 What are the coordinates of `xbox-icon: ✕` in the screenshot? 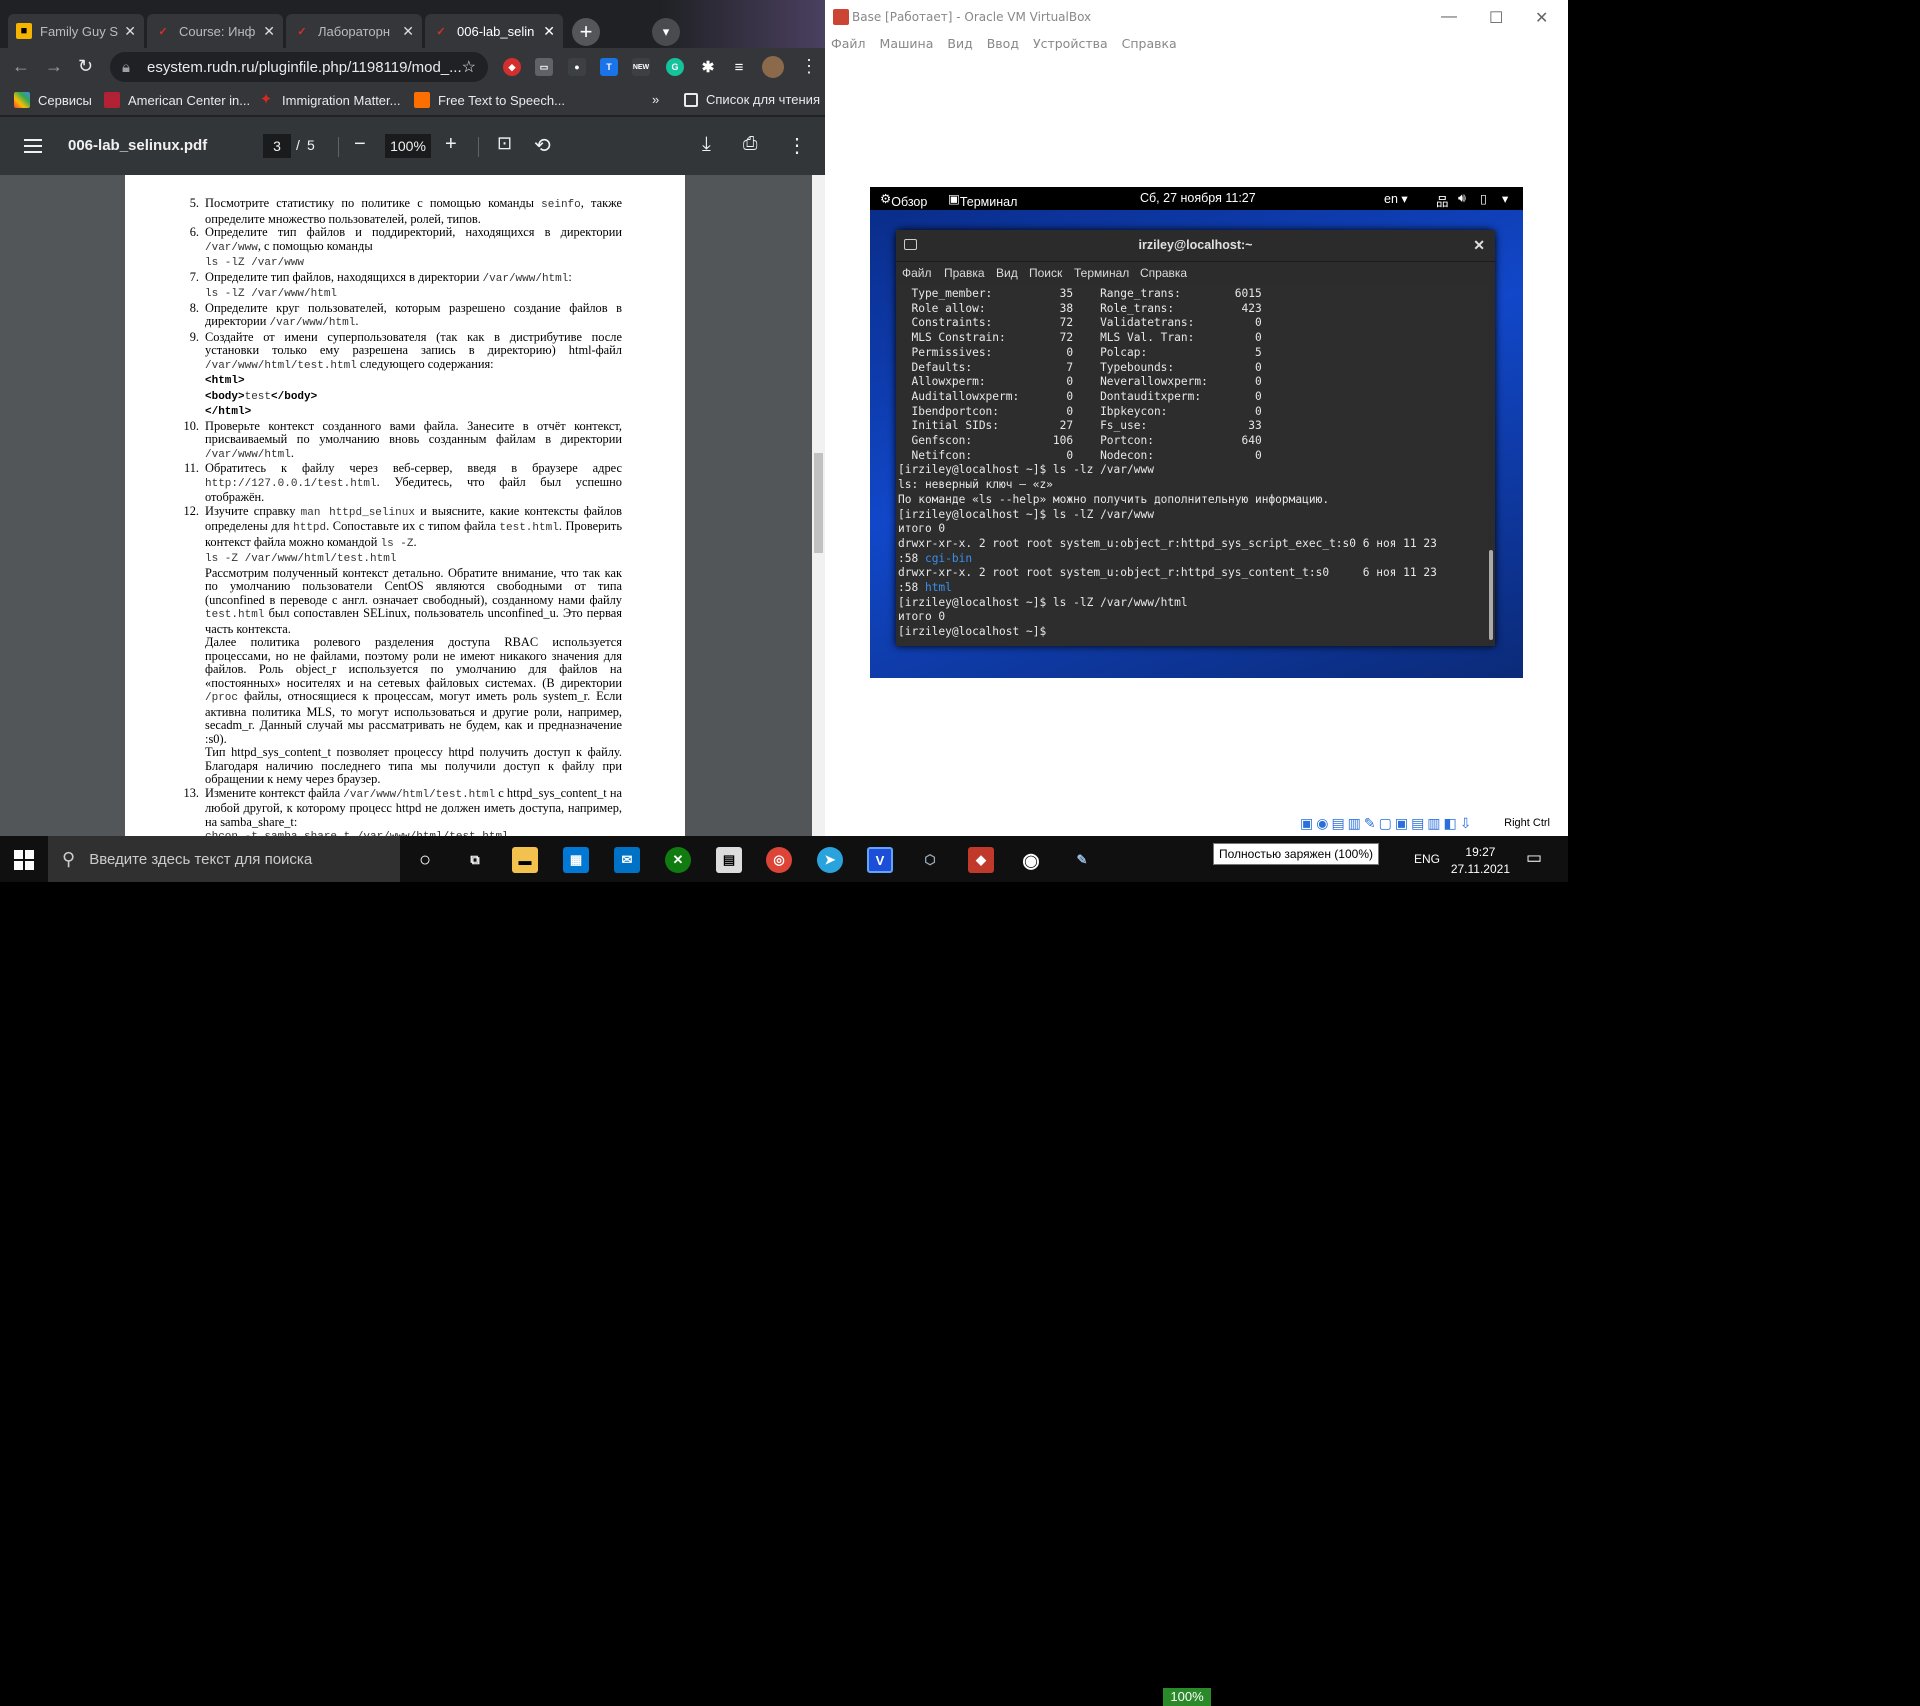 It's located at (678, 860).